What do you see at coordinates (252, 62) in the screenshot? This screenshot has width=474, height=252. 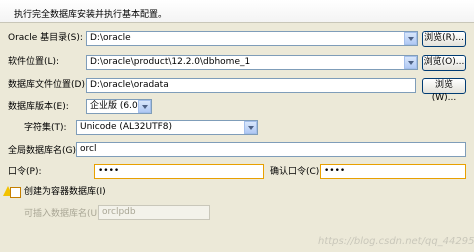 I see `software-location-combo: D:\oracle\product\12.2.0\dbhome_1` at bounding box center [252, 62].